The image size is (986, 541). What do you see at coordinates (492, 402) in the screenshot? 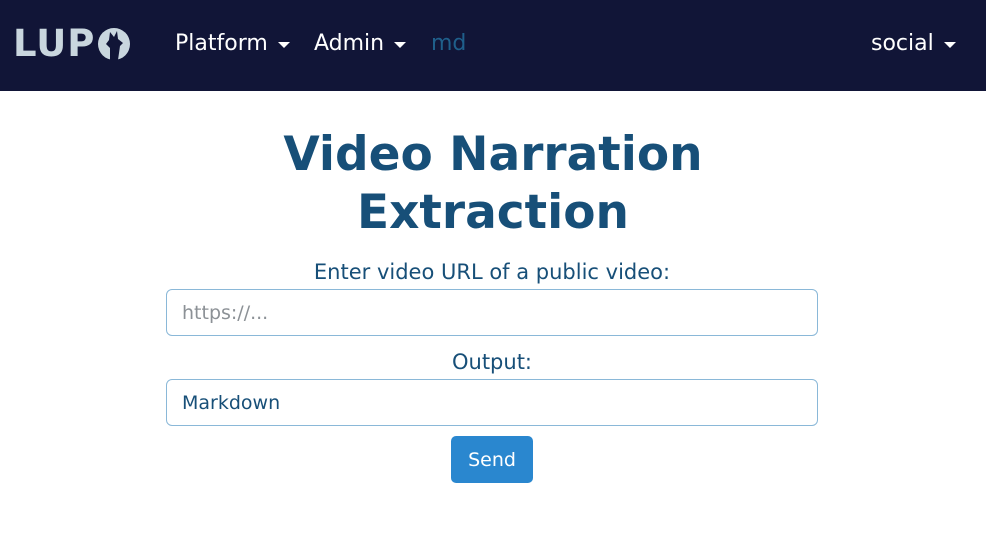
I see `output-format-select: Markdown` at bounding box center [492, 402].